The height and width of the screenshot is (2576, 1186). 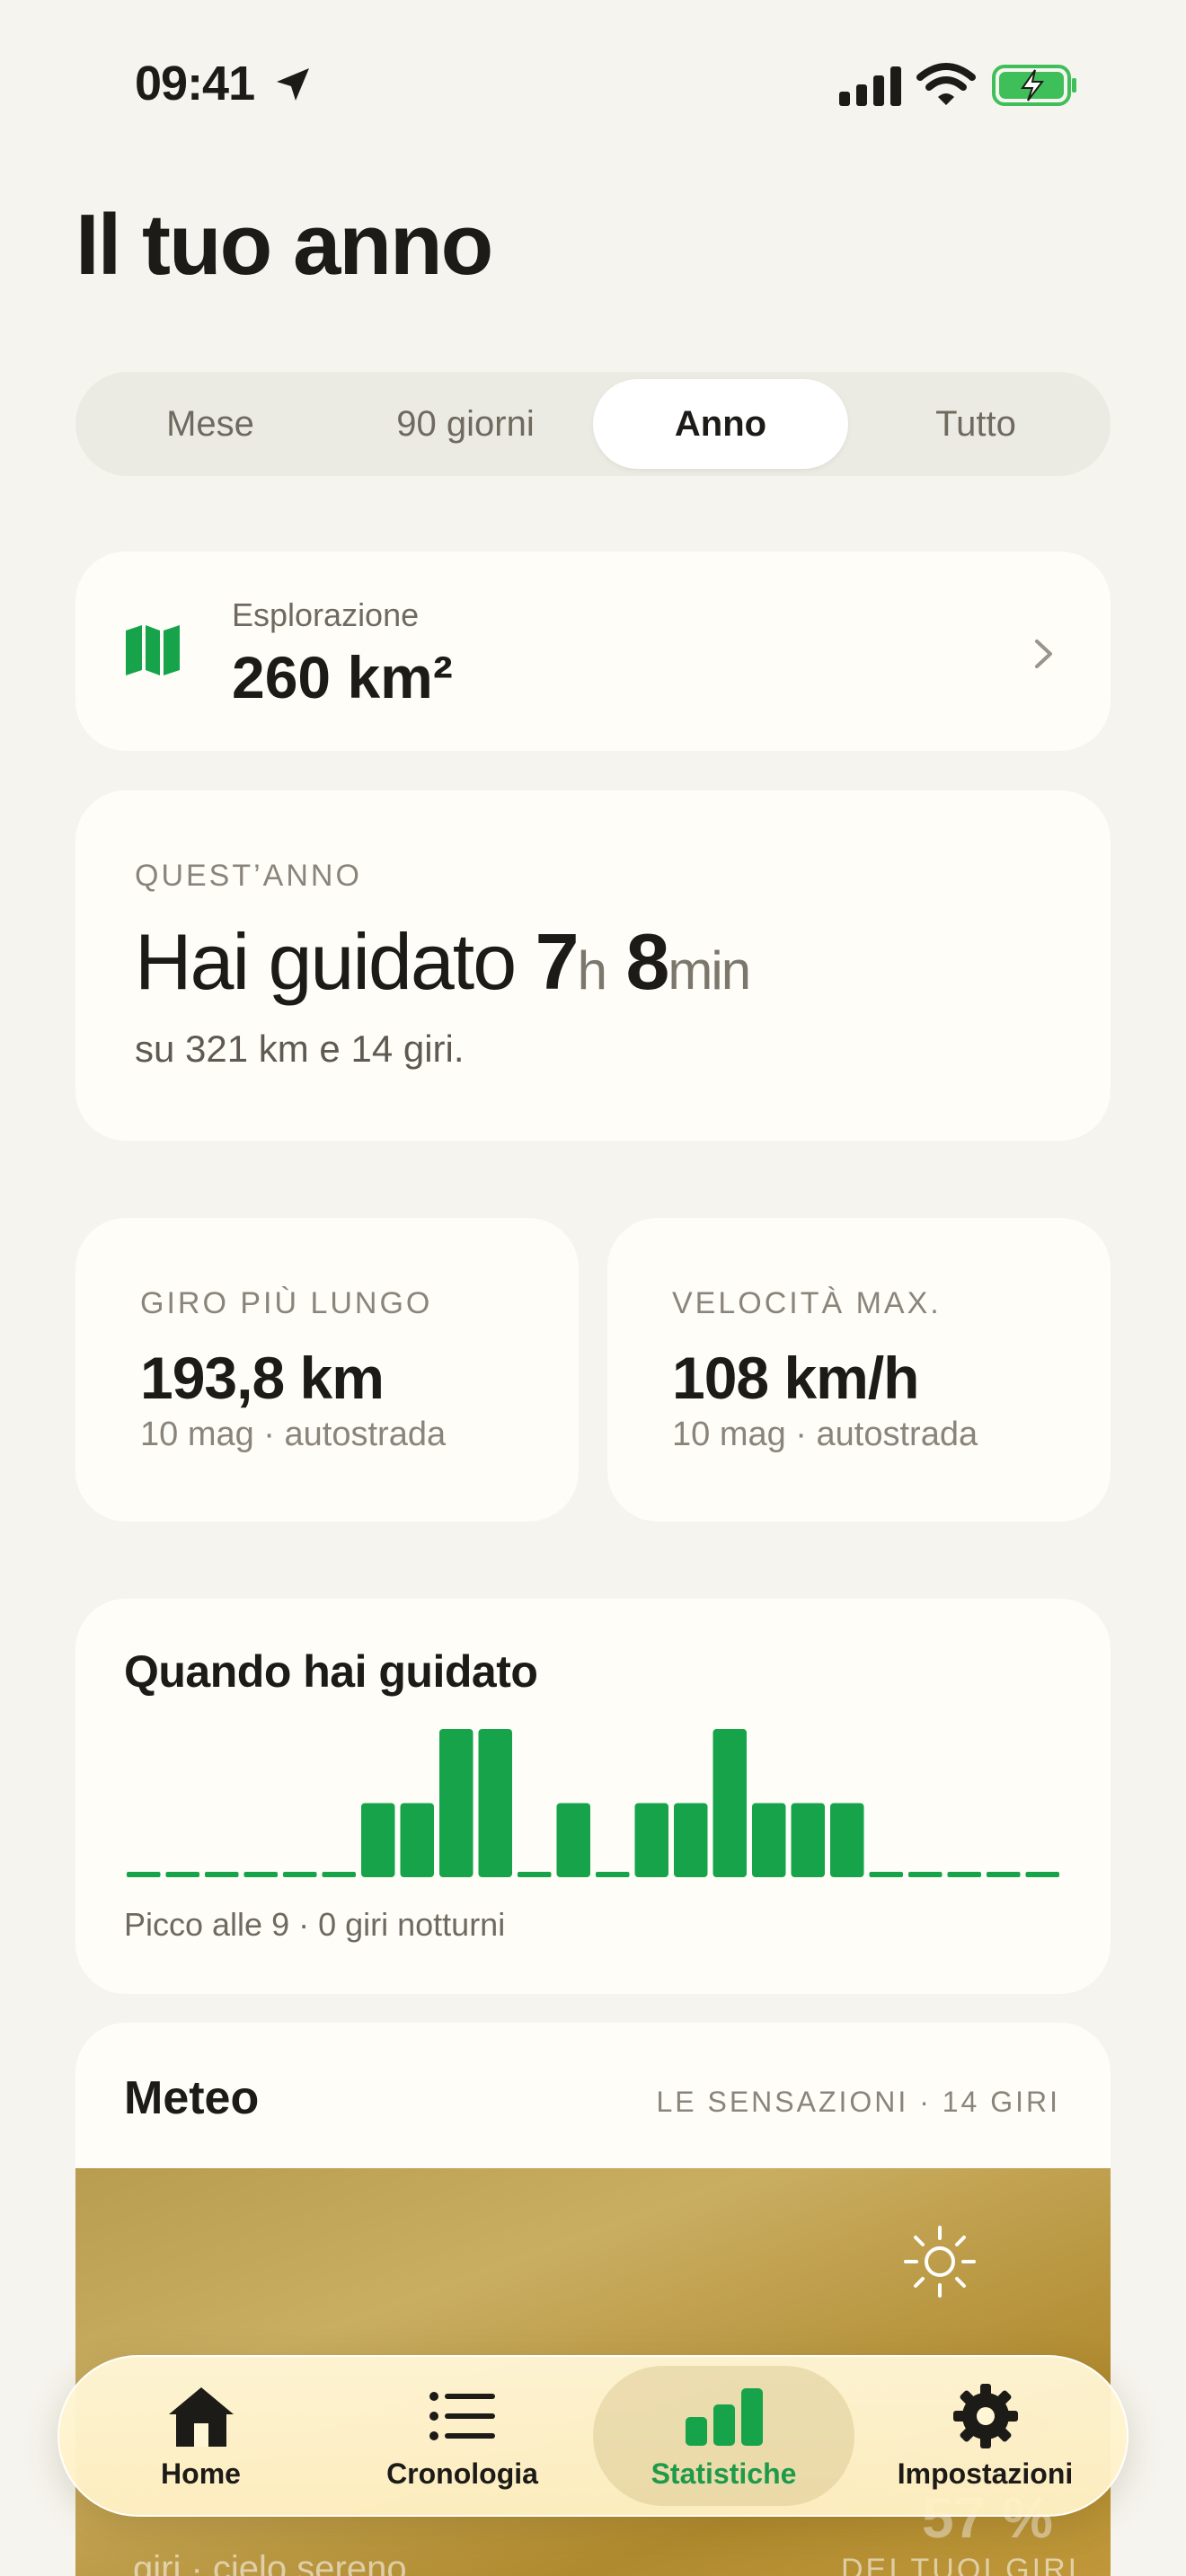 What do you see at coordinates (946, 84) in the screenshot?
I see `wifi-icon` at bounding box center [946, 84].